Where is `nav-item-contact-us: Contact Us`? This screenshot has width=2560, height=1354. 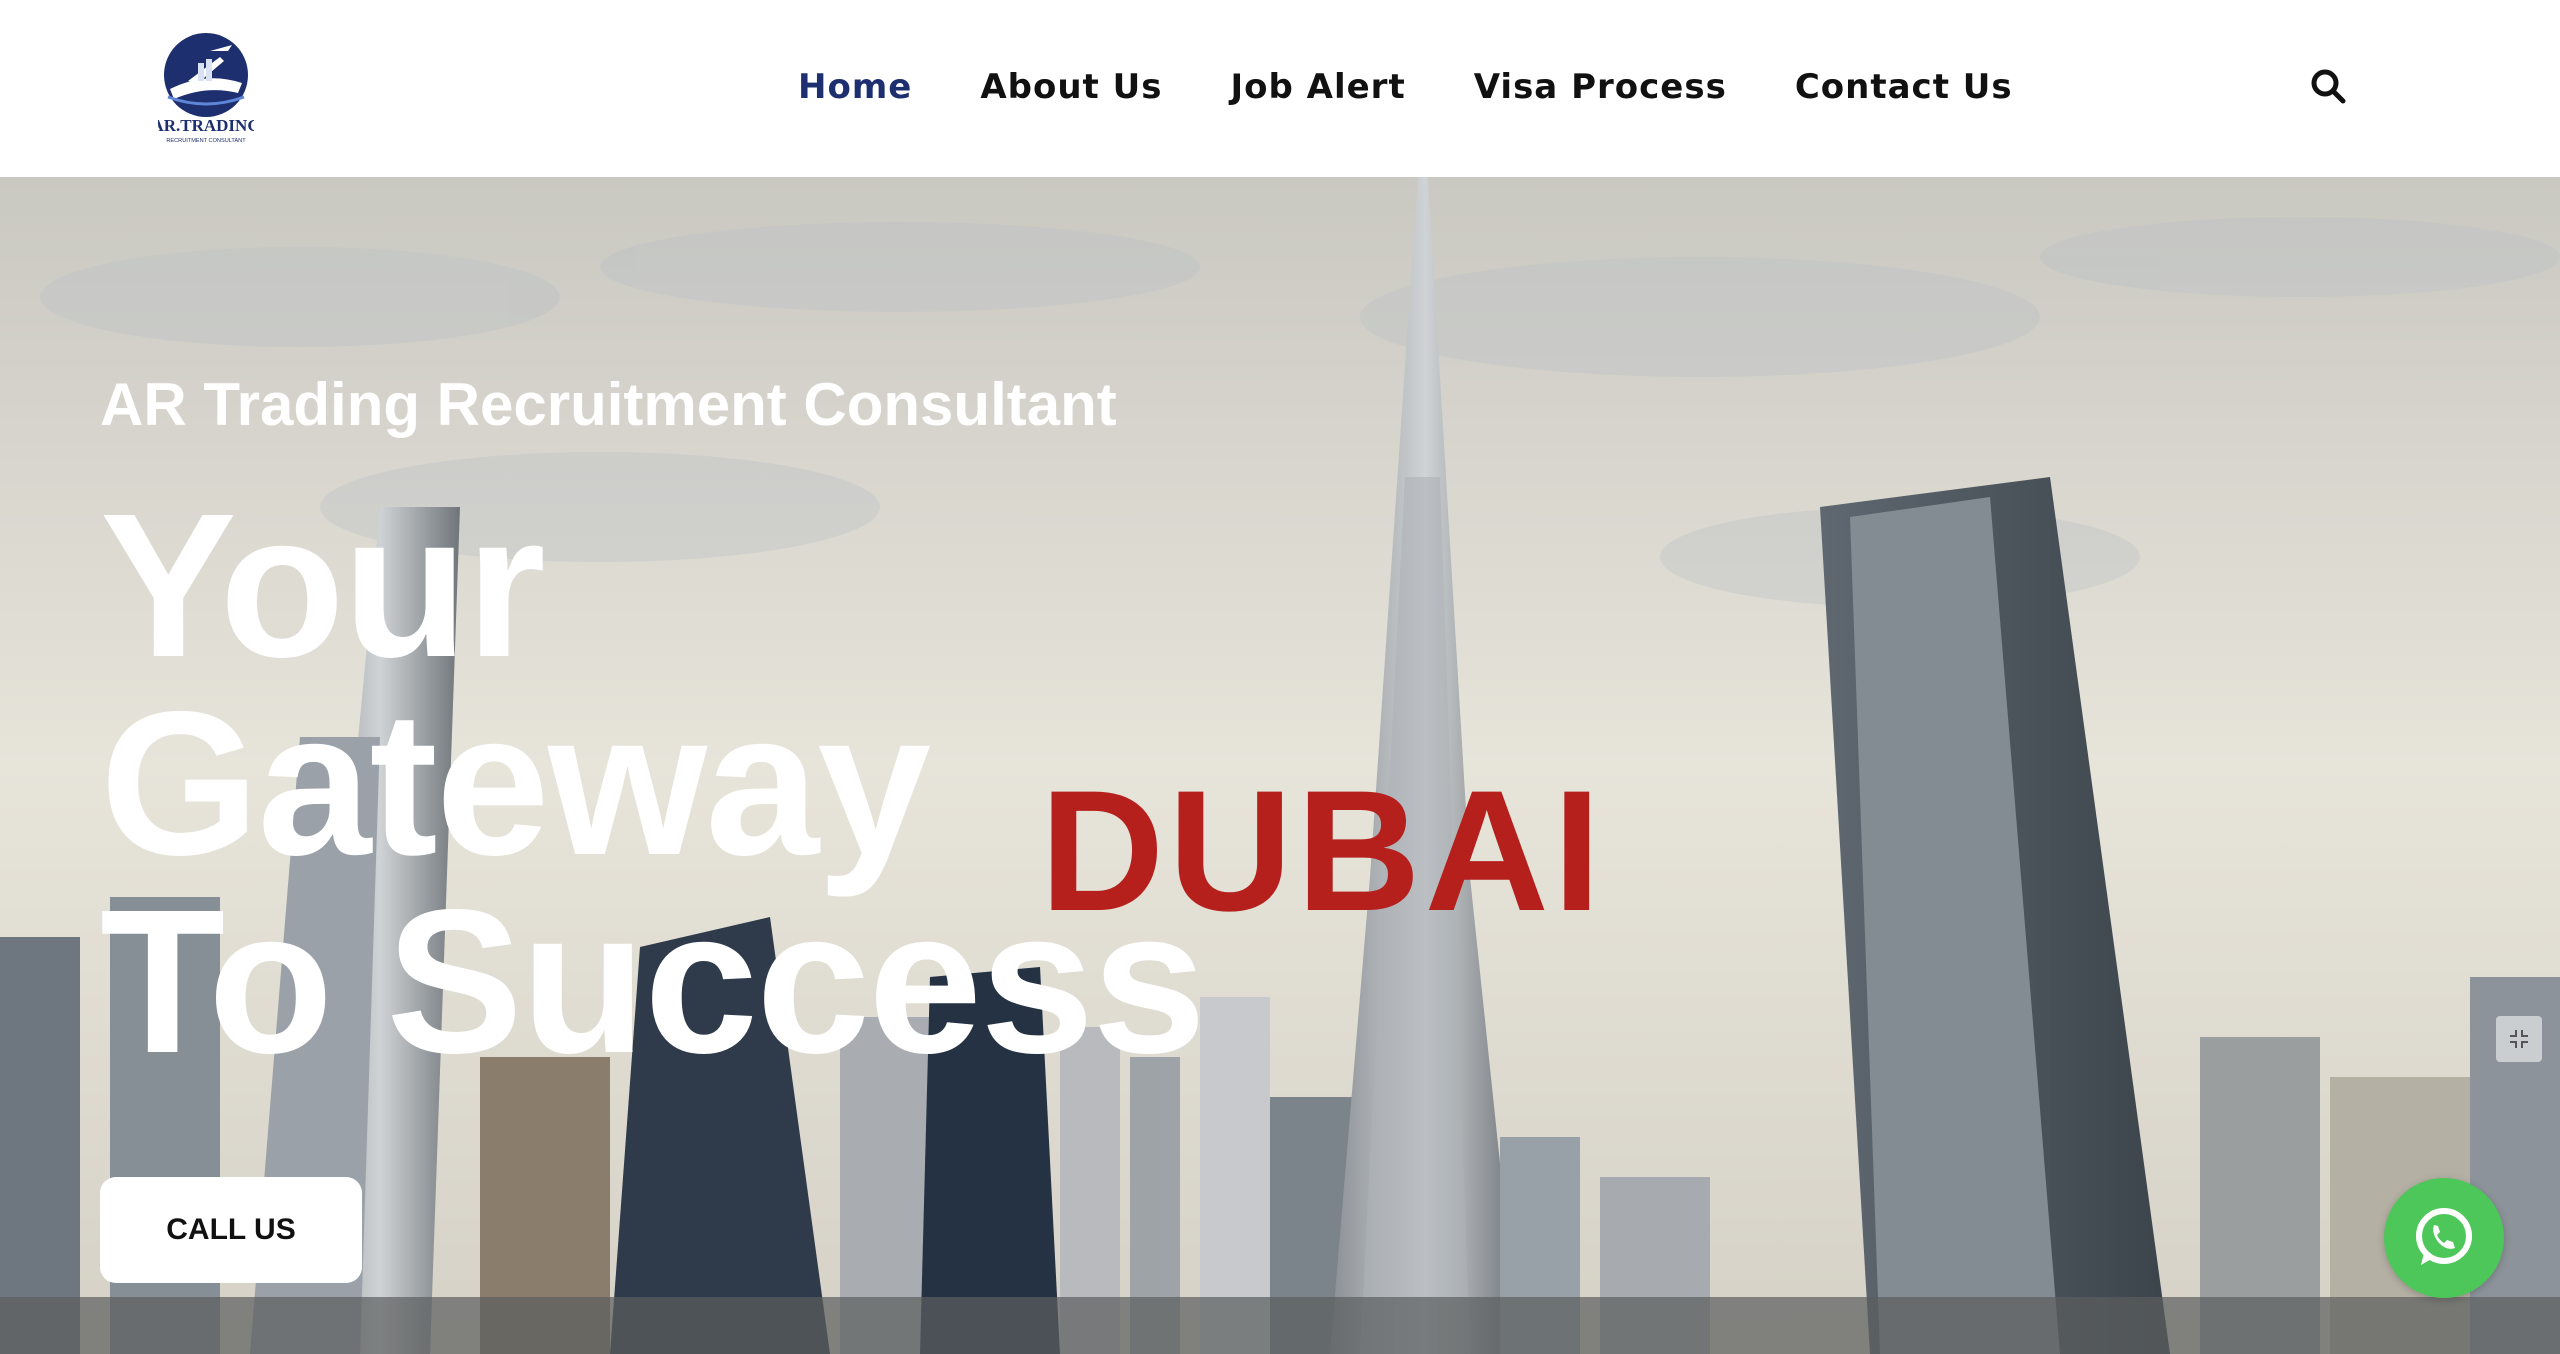
nav-item-contact-us: Contact Us is located at coordinates (1904, 87).